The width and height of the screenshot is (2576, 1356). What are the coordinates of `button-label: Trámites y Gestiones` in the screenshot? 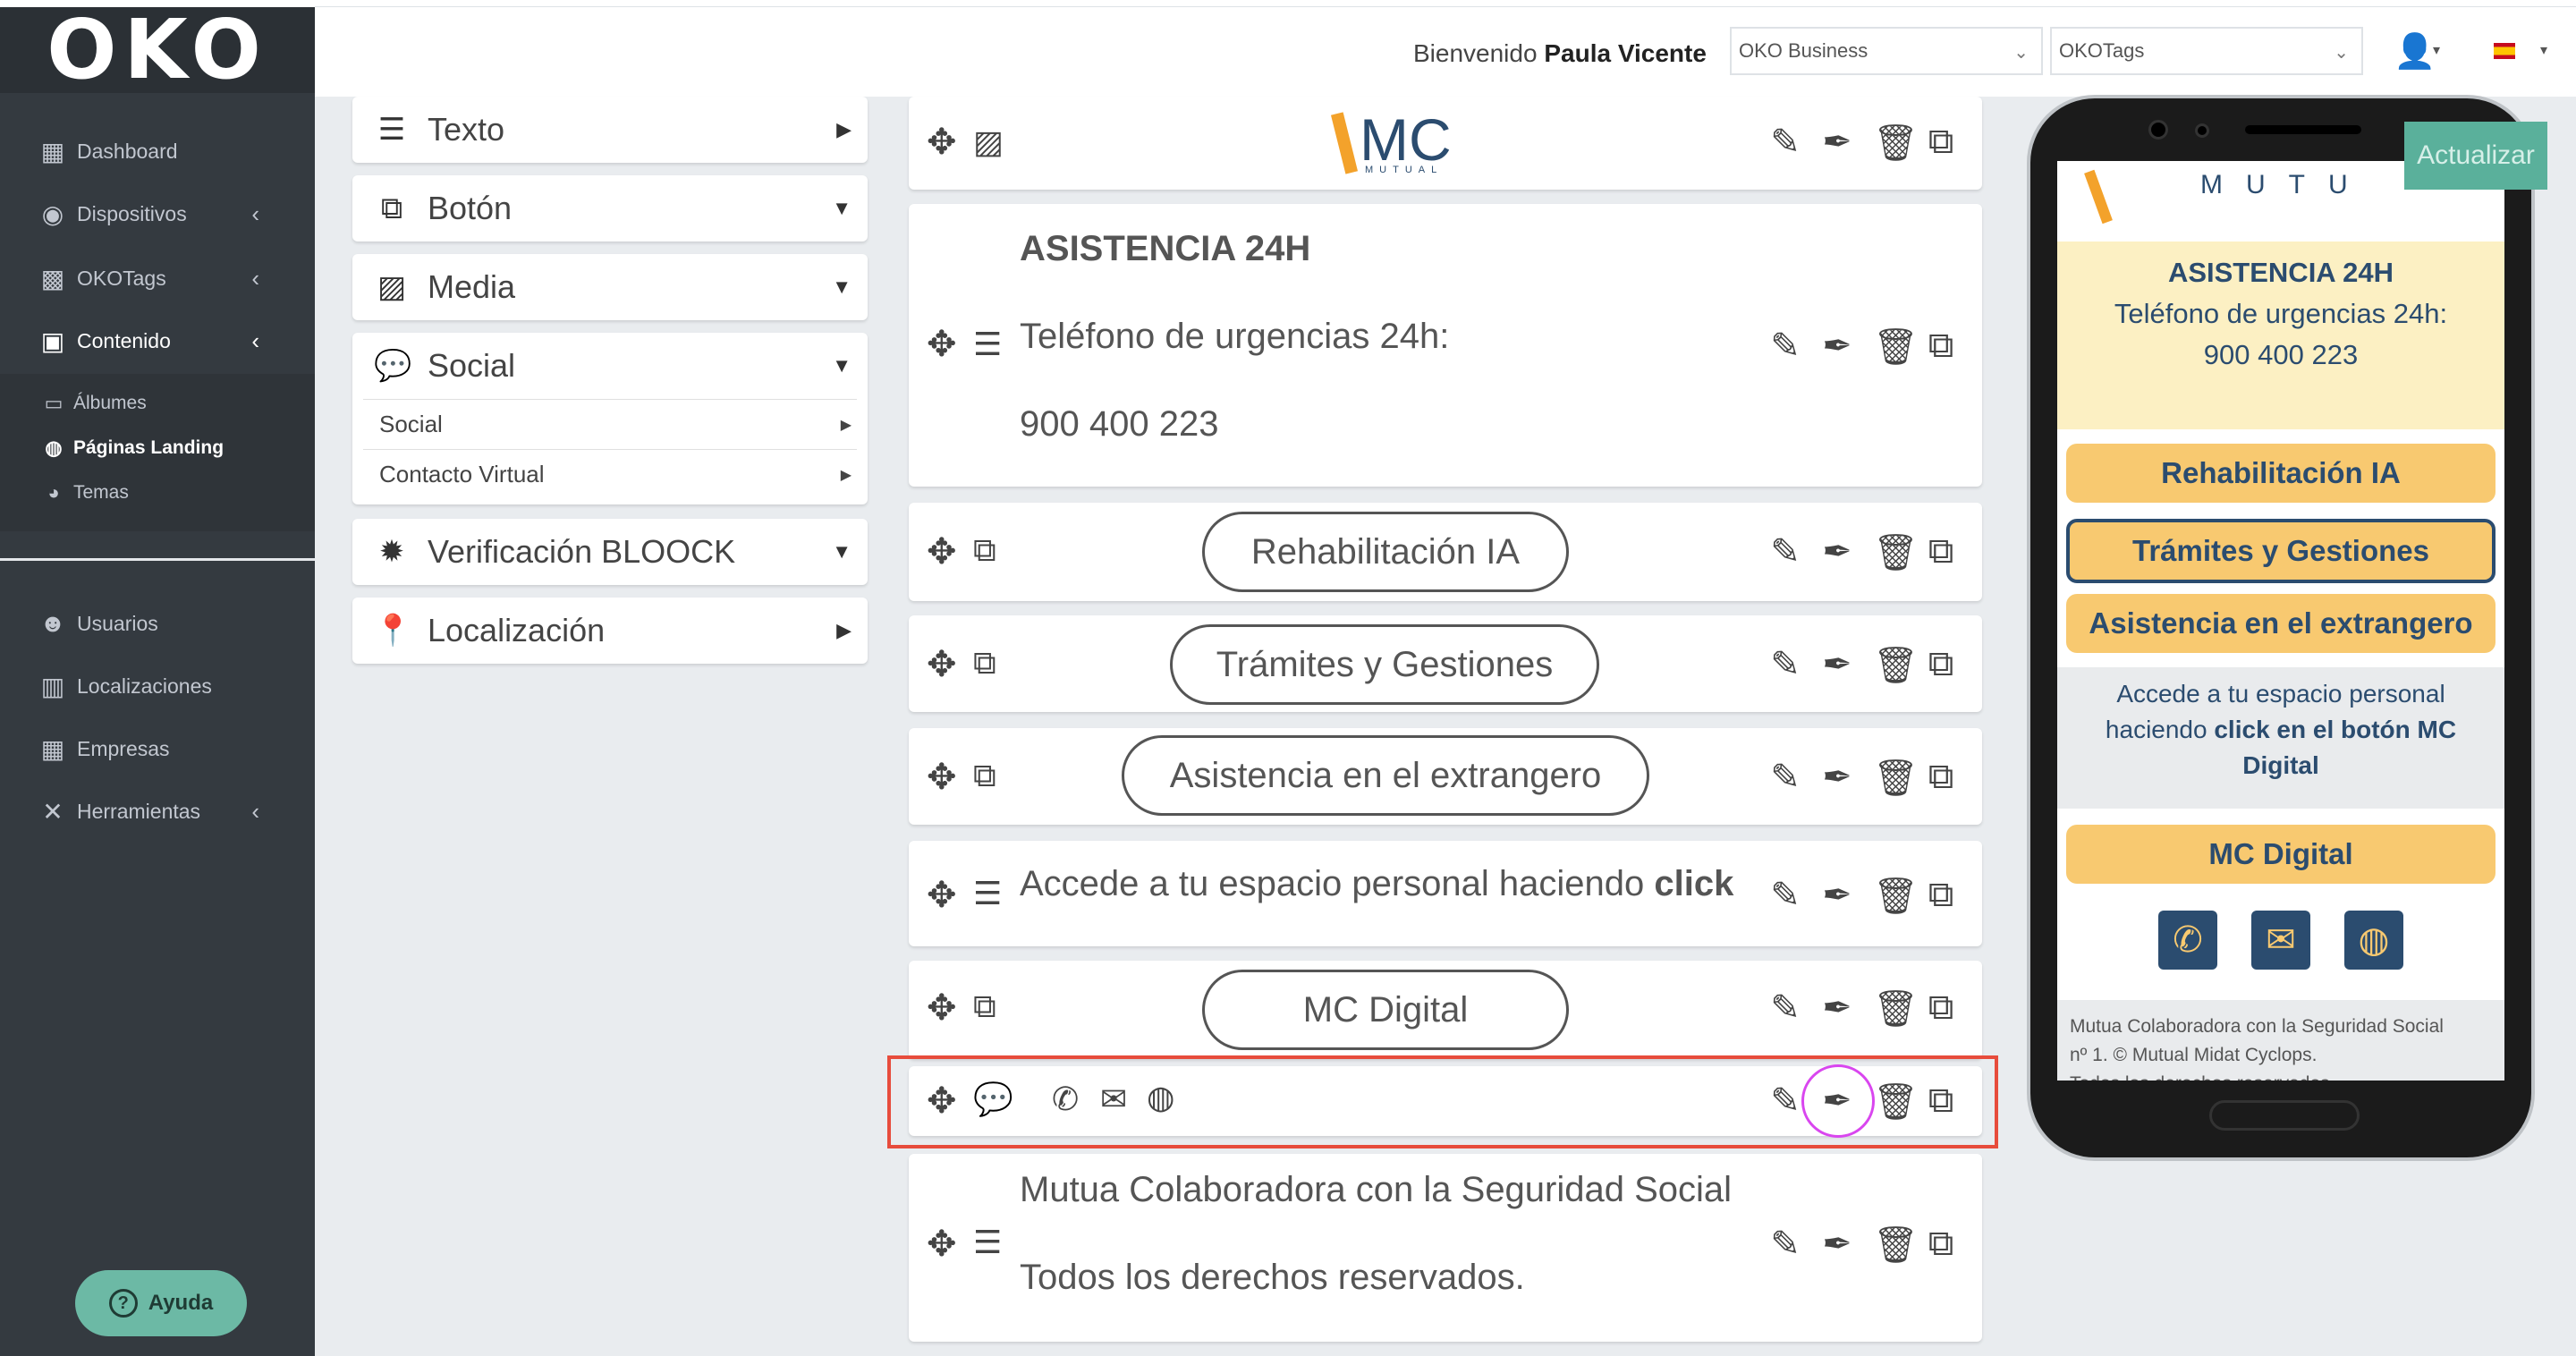 It's located at (1385, 664).